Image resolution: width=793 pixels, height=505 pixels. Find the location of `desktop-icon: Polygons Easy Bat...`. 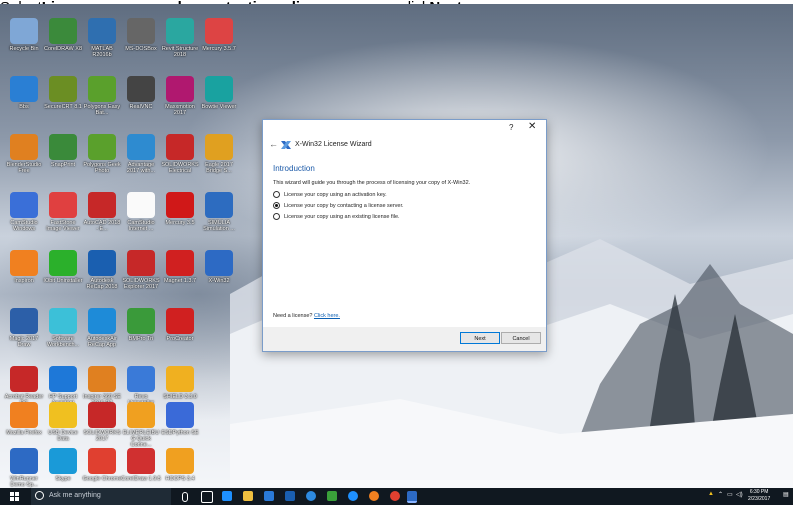

desktop-icon: Polygons Easy Bat... is located at coordinates (102, 96).